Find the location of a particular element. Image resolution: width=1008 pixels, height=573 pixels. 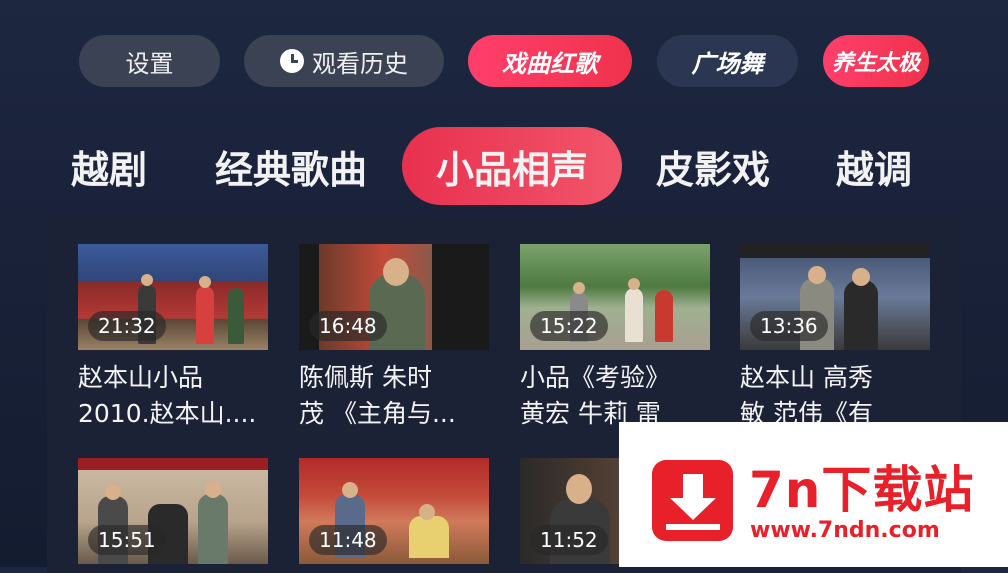

duration-badge: 11:52 is located at coordinates (569, 540).